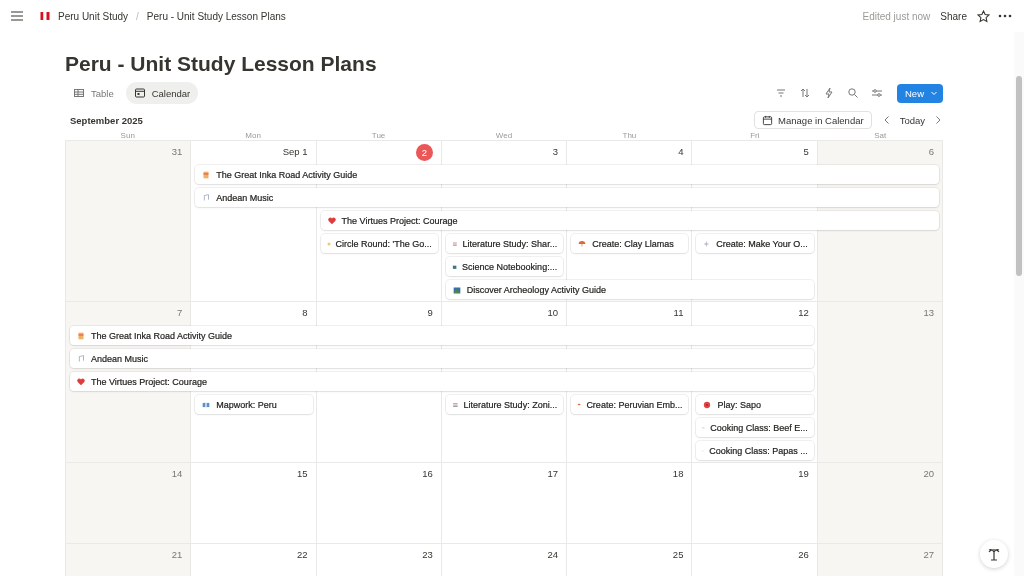 Image resolution: width=1024 pixels, height=576 pixels. I want to click on date-number: 24, so click(553, 555).